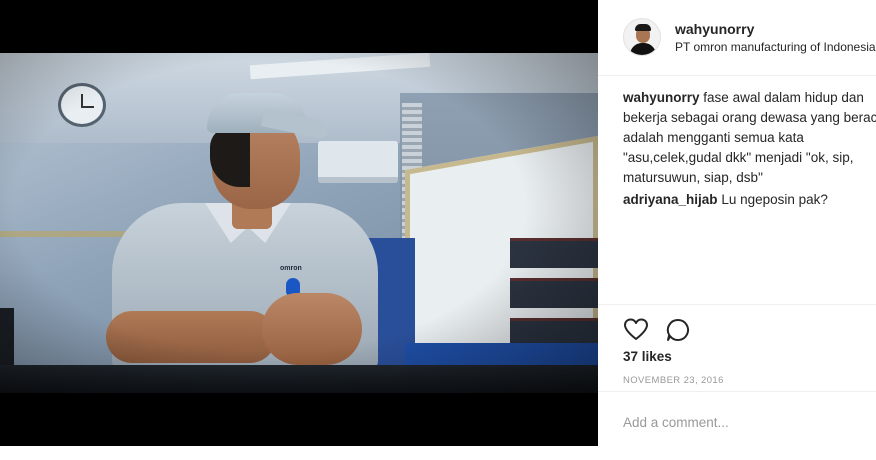 The image size is (876, 460). Describe the element at coordinates (738, 157) in the screenshot. I see `caption-line: "asu,celek,gudal dkk" menjadi "ok, sip,` at that location.